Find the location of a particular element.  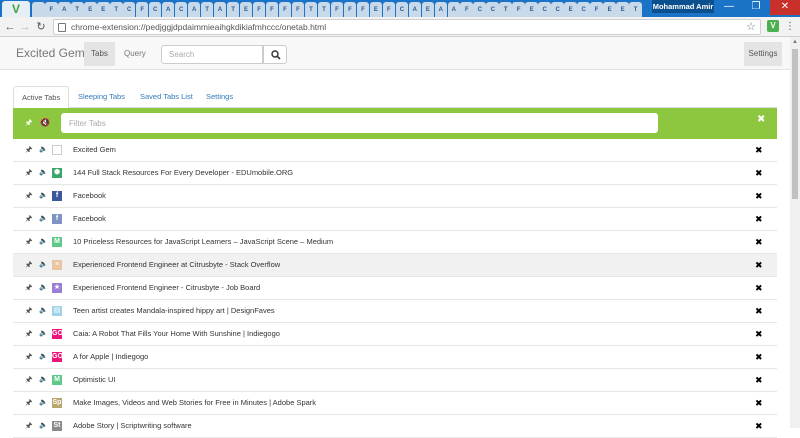

tab-row: 🖈 🔈 GO A for Apple | Indiegogo ✖ is located at coordinates (395, 357).